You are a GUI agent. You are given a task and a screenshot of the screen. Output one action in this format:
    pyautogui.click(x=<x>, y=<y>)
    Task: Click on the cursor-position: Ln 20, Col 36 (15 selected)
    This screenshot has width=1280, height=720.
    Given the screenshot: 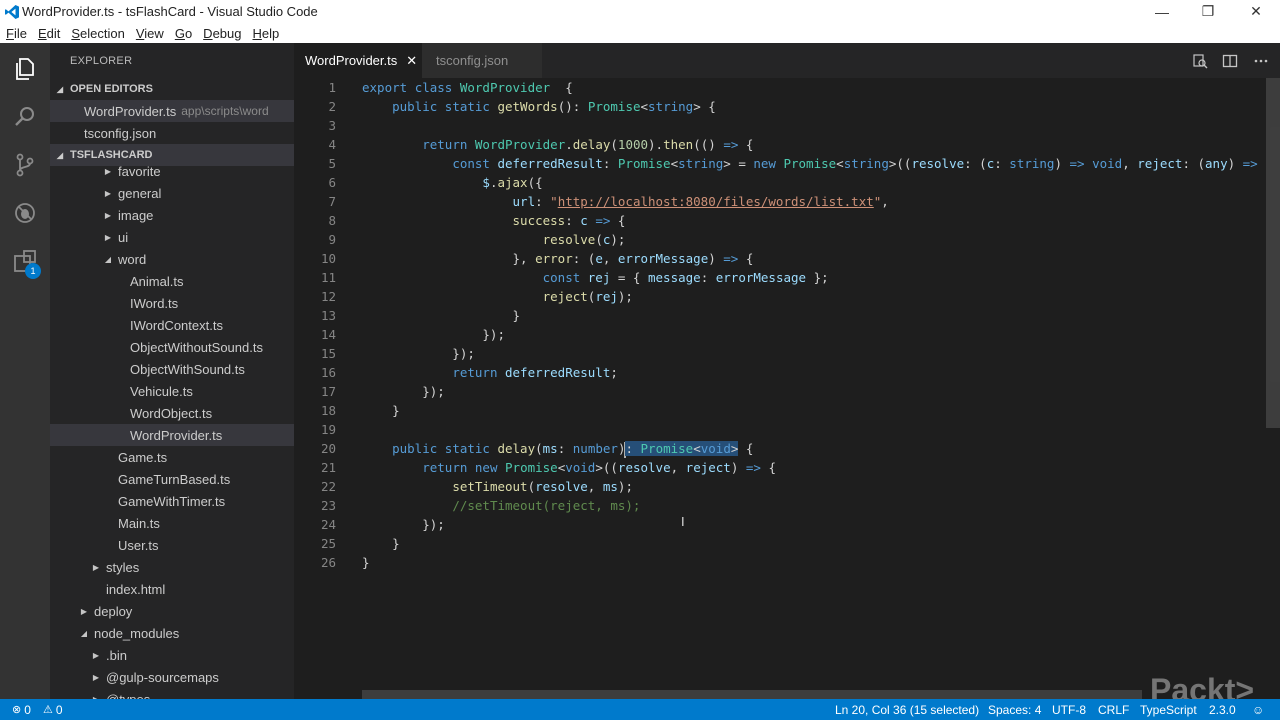 What is the action you would take?
    pyautogui.click(x=907, y=709)
    